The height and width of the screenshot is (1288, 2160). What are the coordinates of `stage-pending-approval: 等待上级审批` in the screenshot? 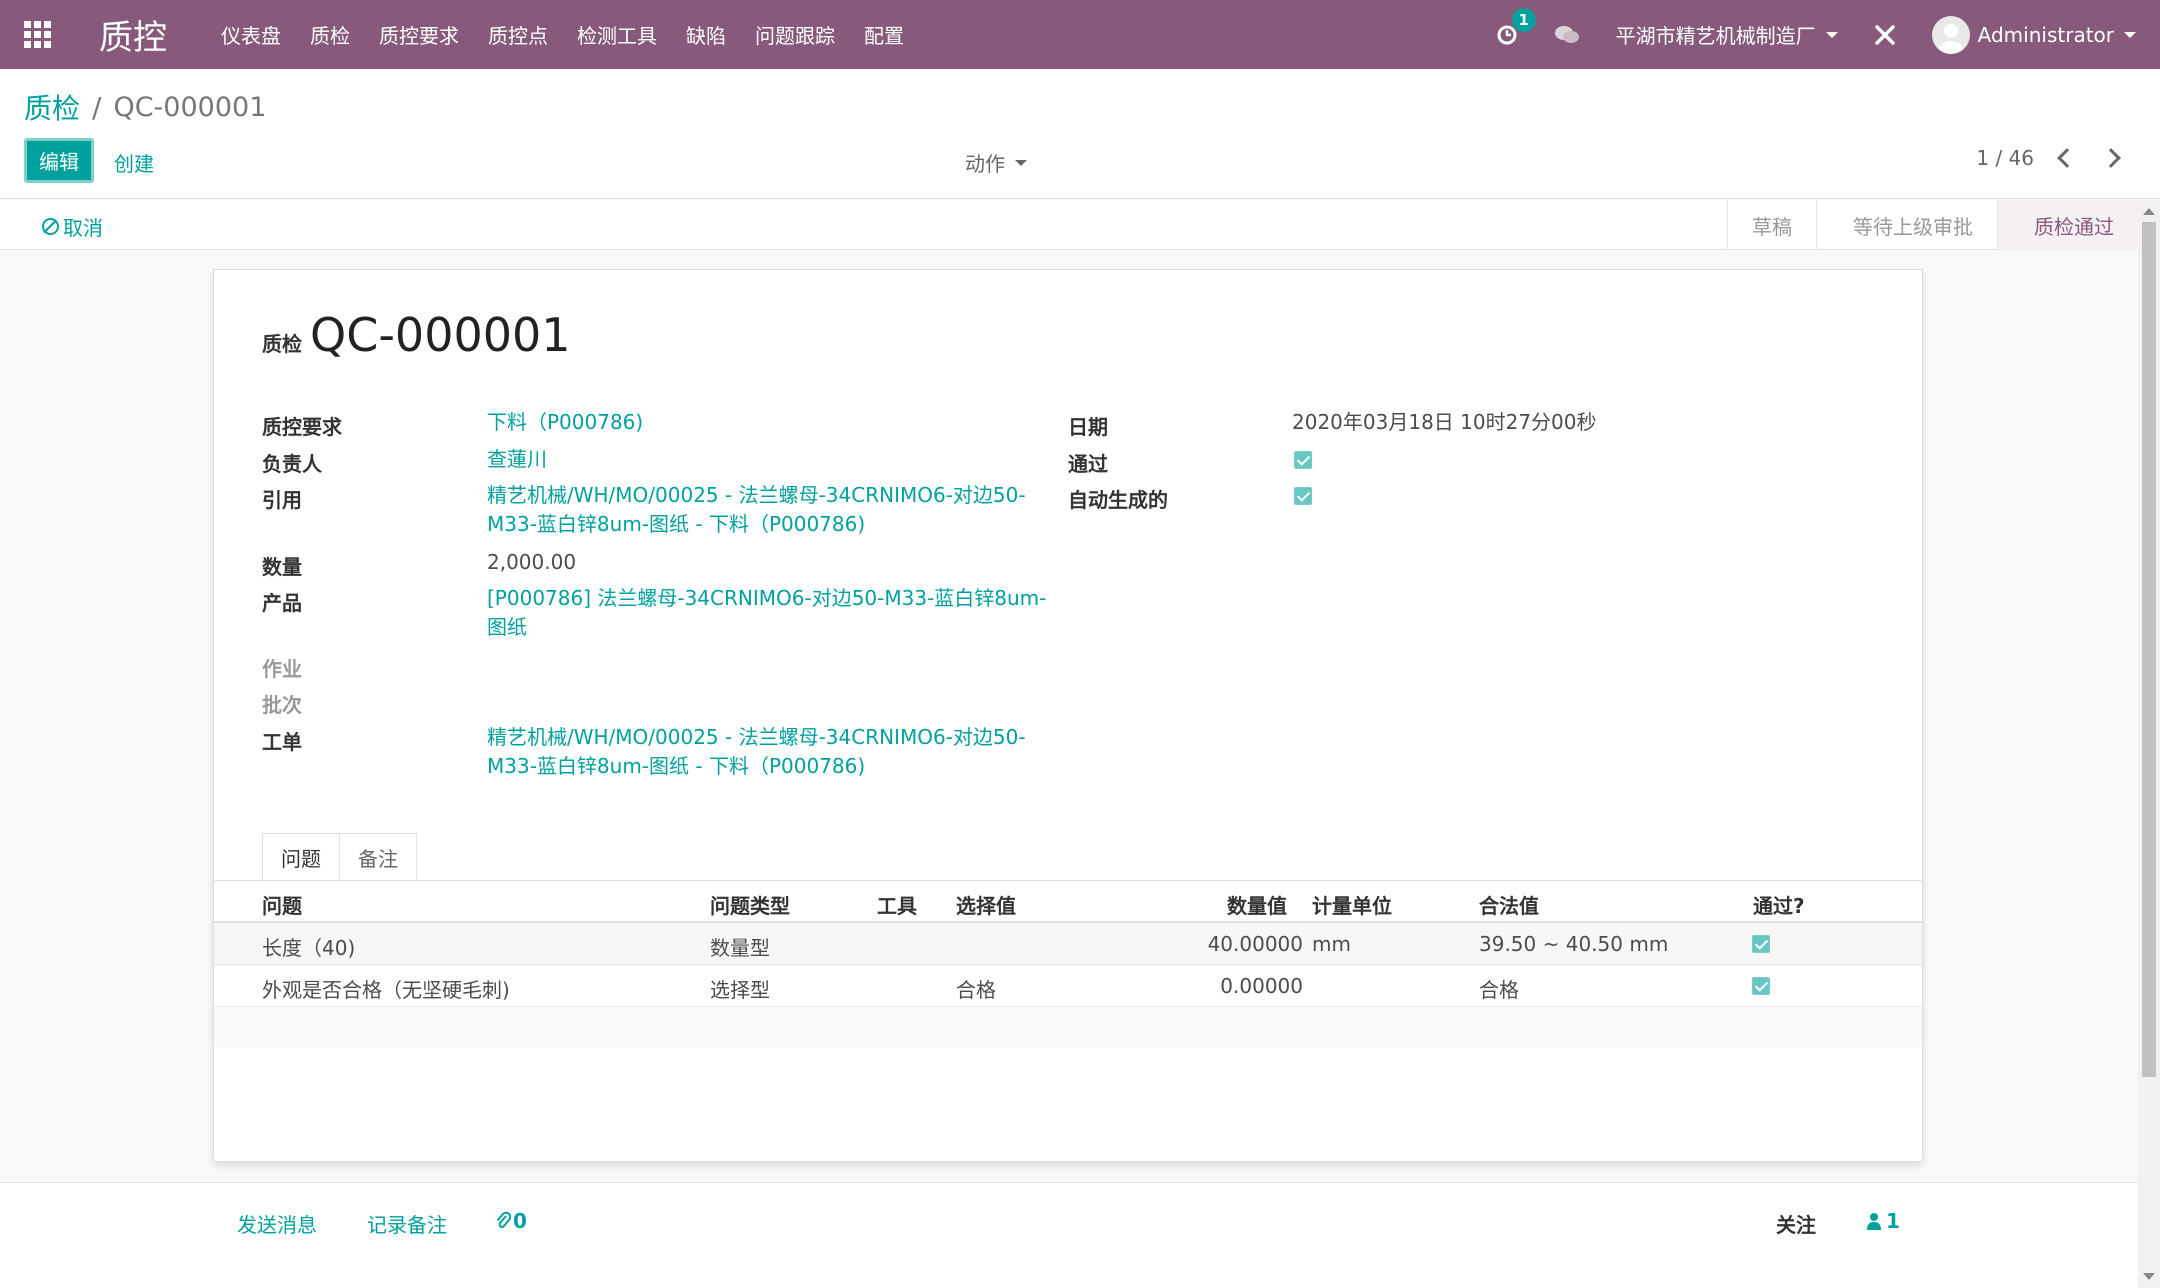 It's located at (1906, 225).